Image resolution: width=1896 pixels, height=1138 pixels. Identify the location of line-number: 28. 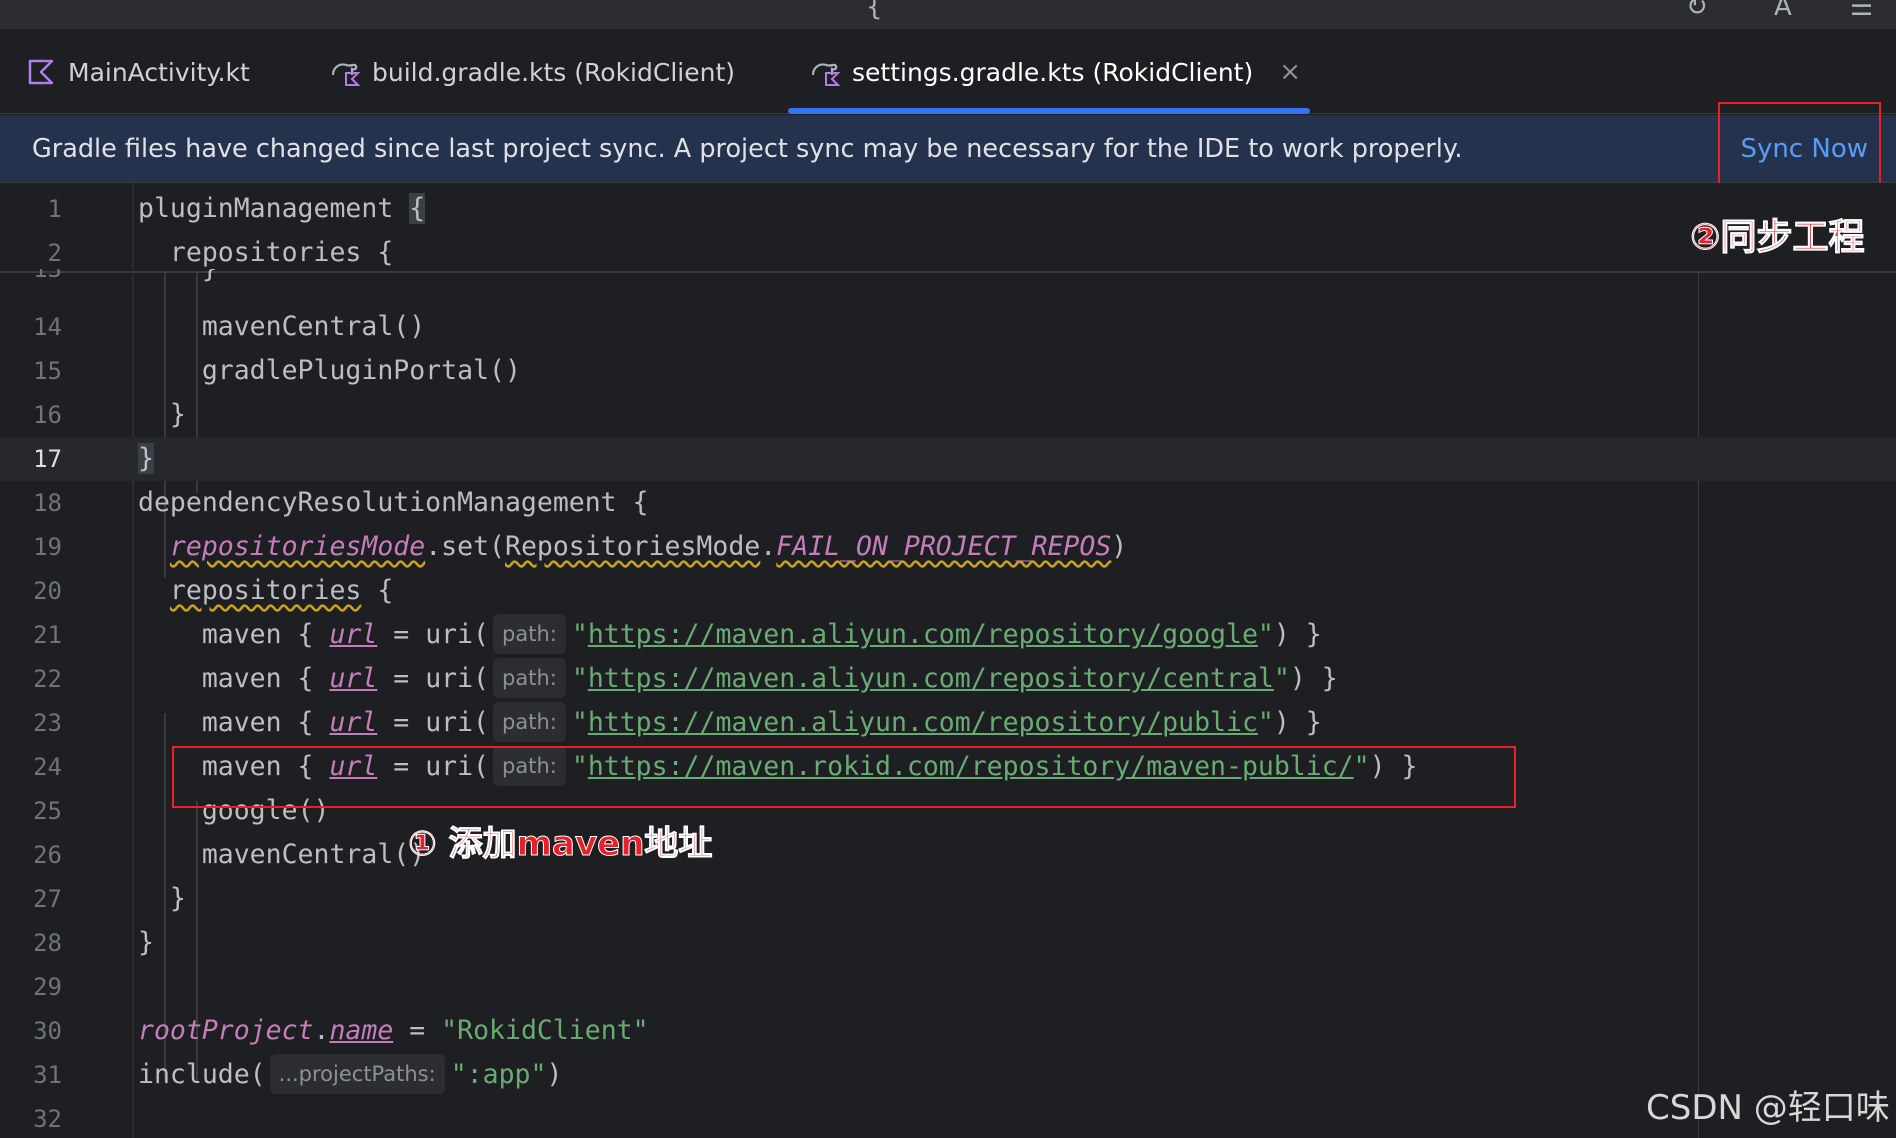
(47, 943).